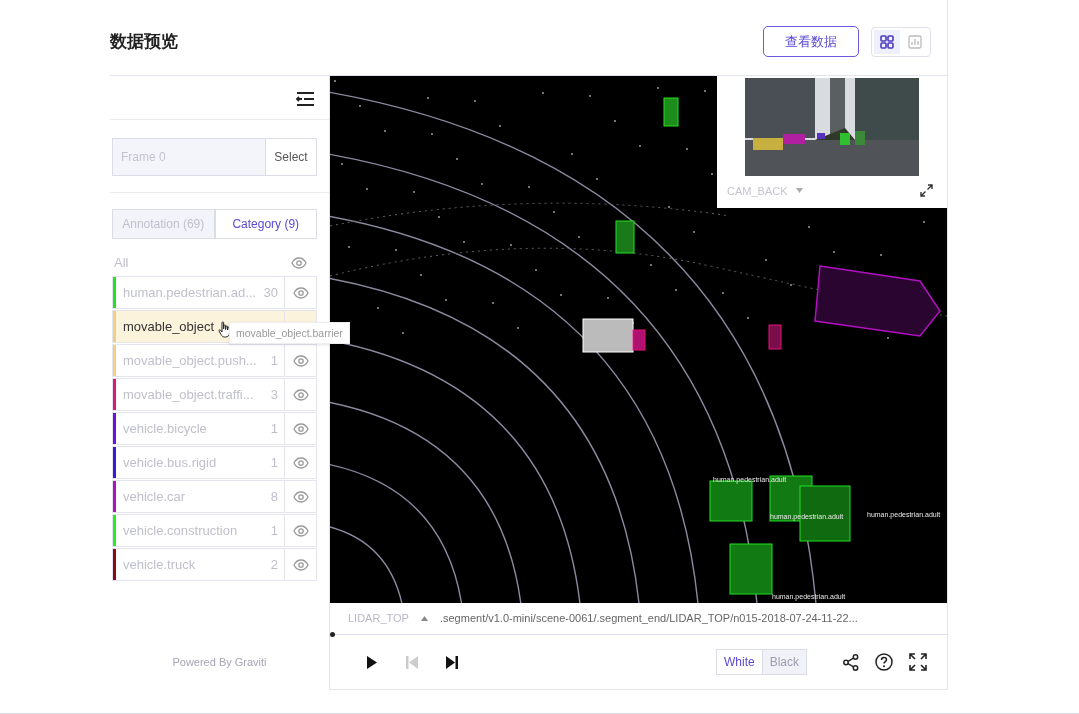 This screenshot has height=714, width=1079. I want to click on category-item: movable_object.push... 1, so click(214, 360).